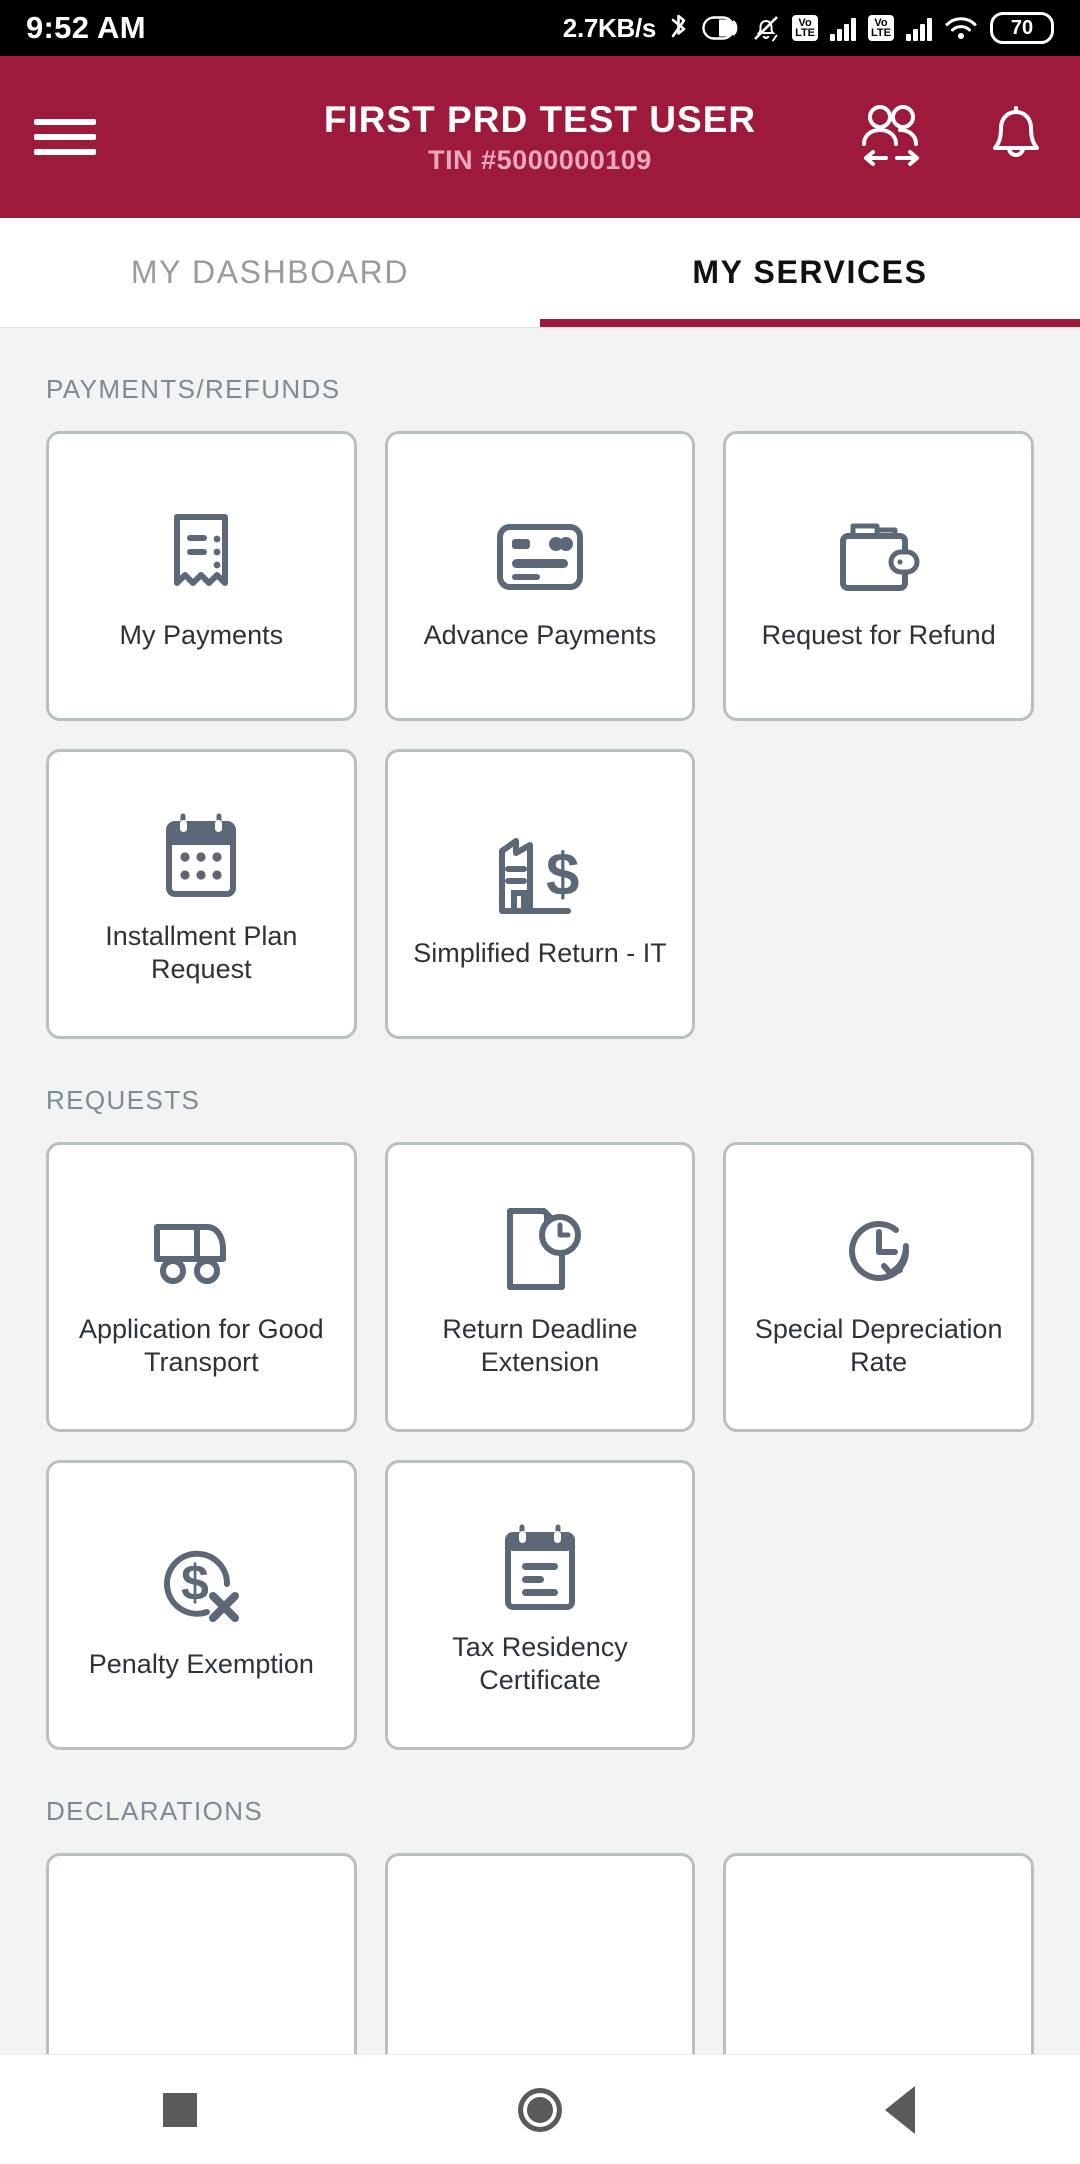 This screenshot has width=1080, height=2164. What do you see at coordinates (540, 557) in the screenshot?
I see `credit-card-icon` at bounding box center [540, 557].